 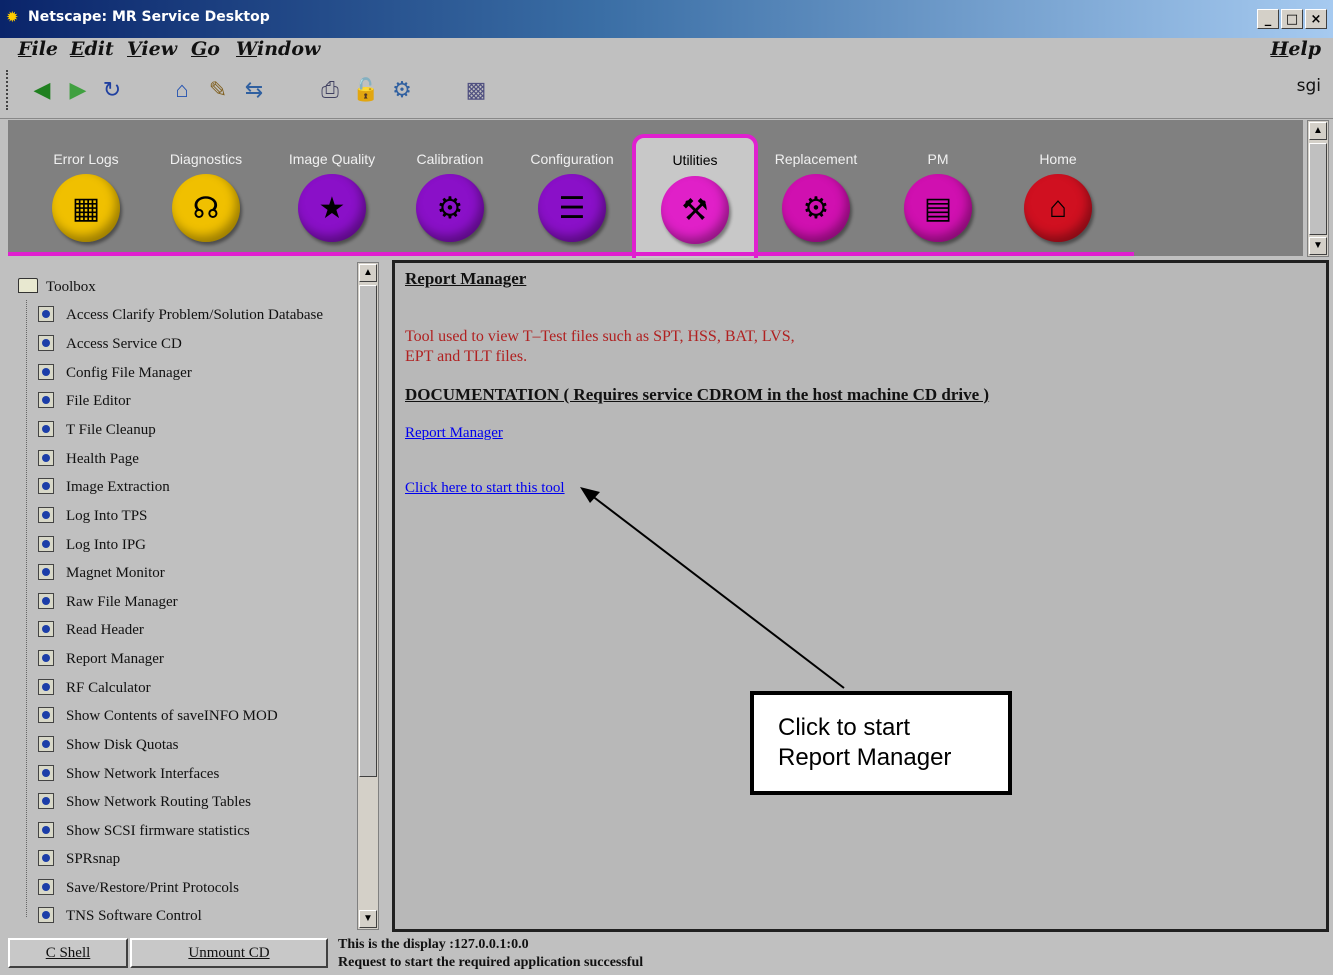 I want to click on menu-edit: Edit, so click(x=92, y=49).